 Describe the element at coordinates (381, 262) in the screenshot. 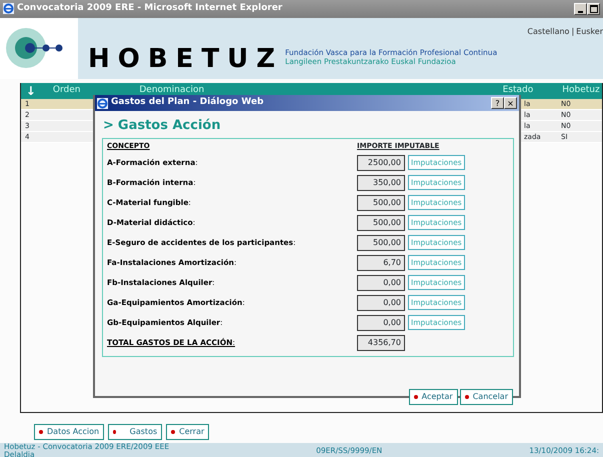

I see `amount-field: 6,70` at that location.